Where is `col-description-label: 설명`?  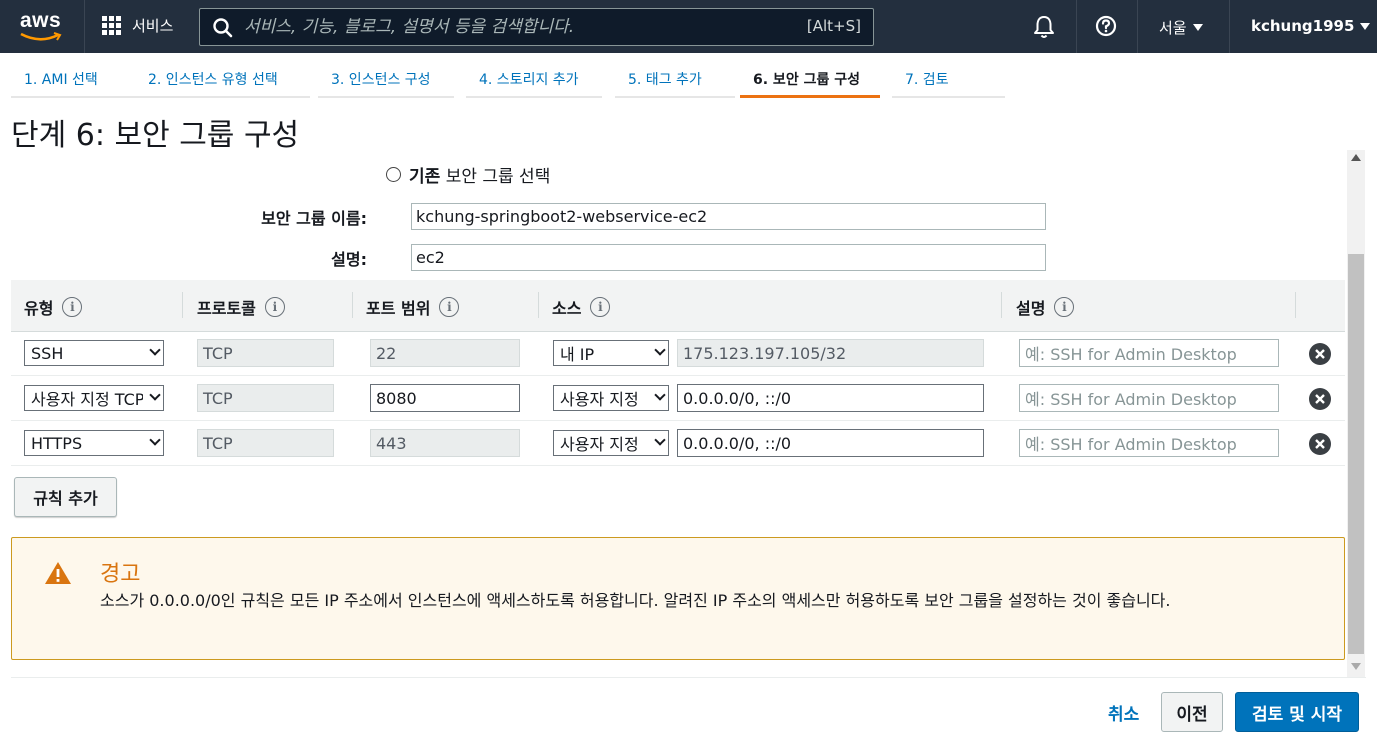
col-description-label: 설명 is located at coordinates (1031, 308).